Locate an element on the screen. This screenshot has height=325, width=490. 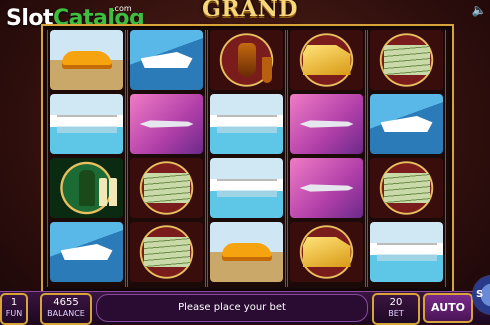
balance-label: BALANCE is located at coordinates (66, 313).